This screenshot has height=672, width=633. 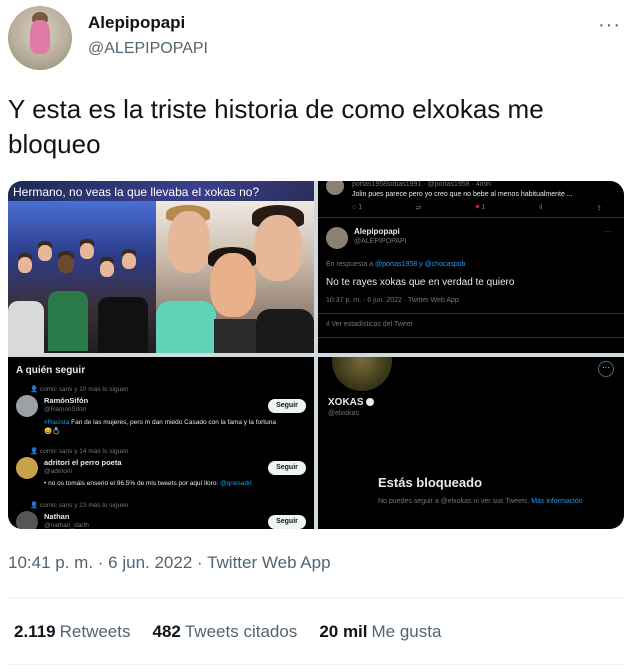 What do you see at coordinates (65, 409) in the screenshot?
I see `suggestion-handle: @RamonSifon` at bounding box center [65, 409].